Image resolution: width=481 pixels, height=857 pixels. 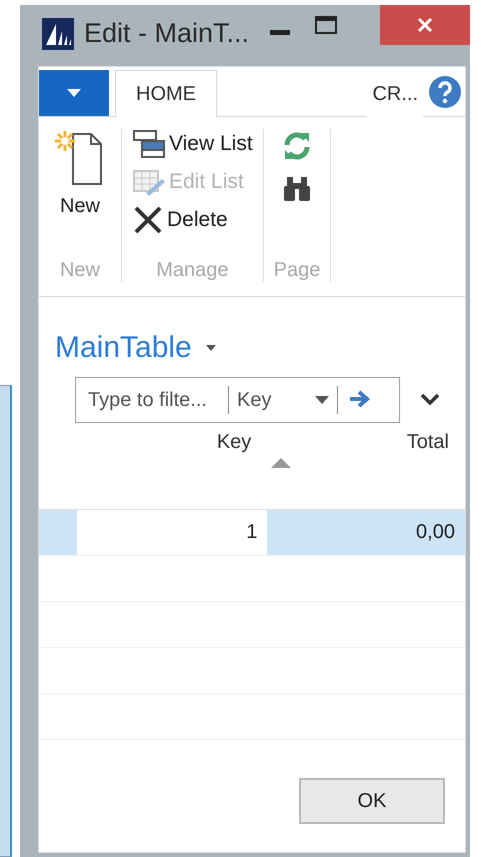 I want to click on ok-button: OK, so click(x=372, y=801).